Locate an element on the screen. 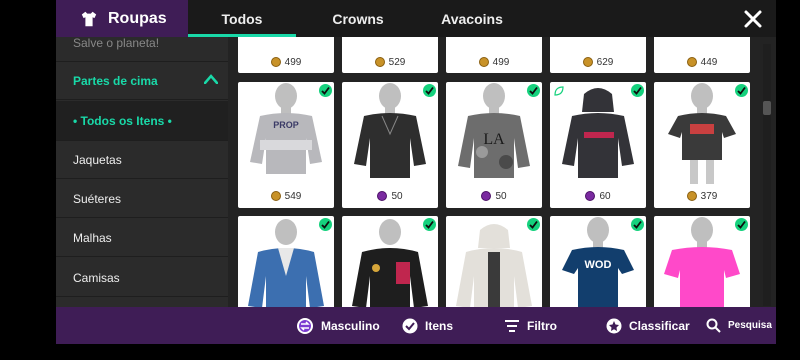 This screenshot has height=360, width=800. item-card: WOD is located at coordinates (598, 261).